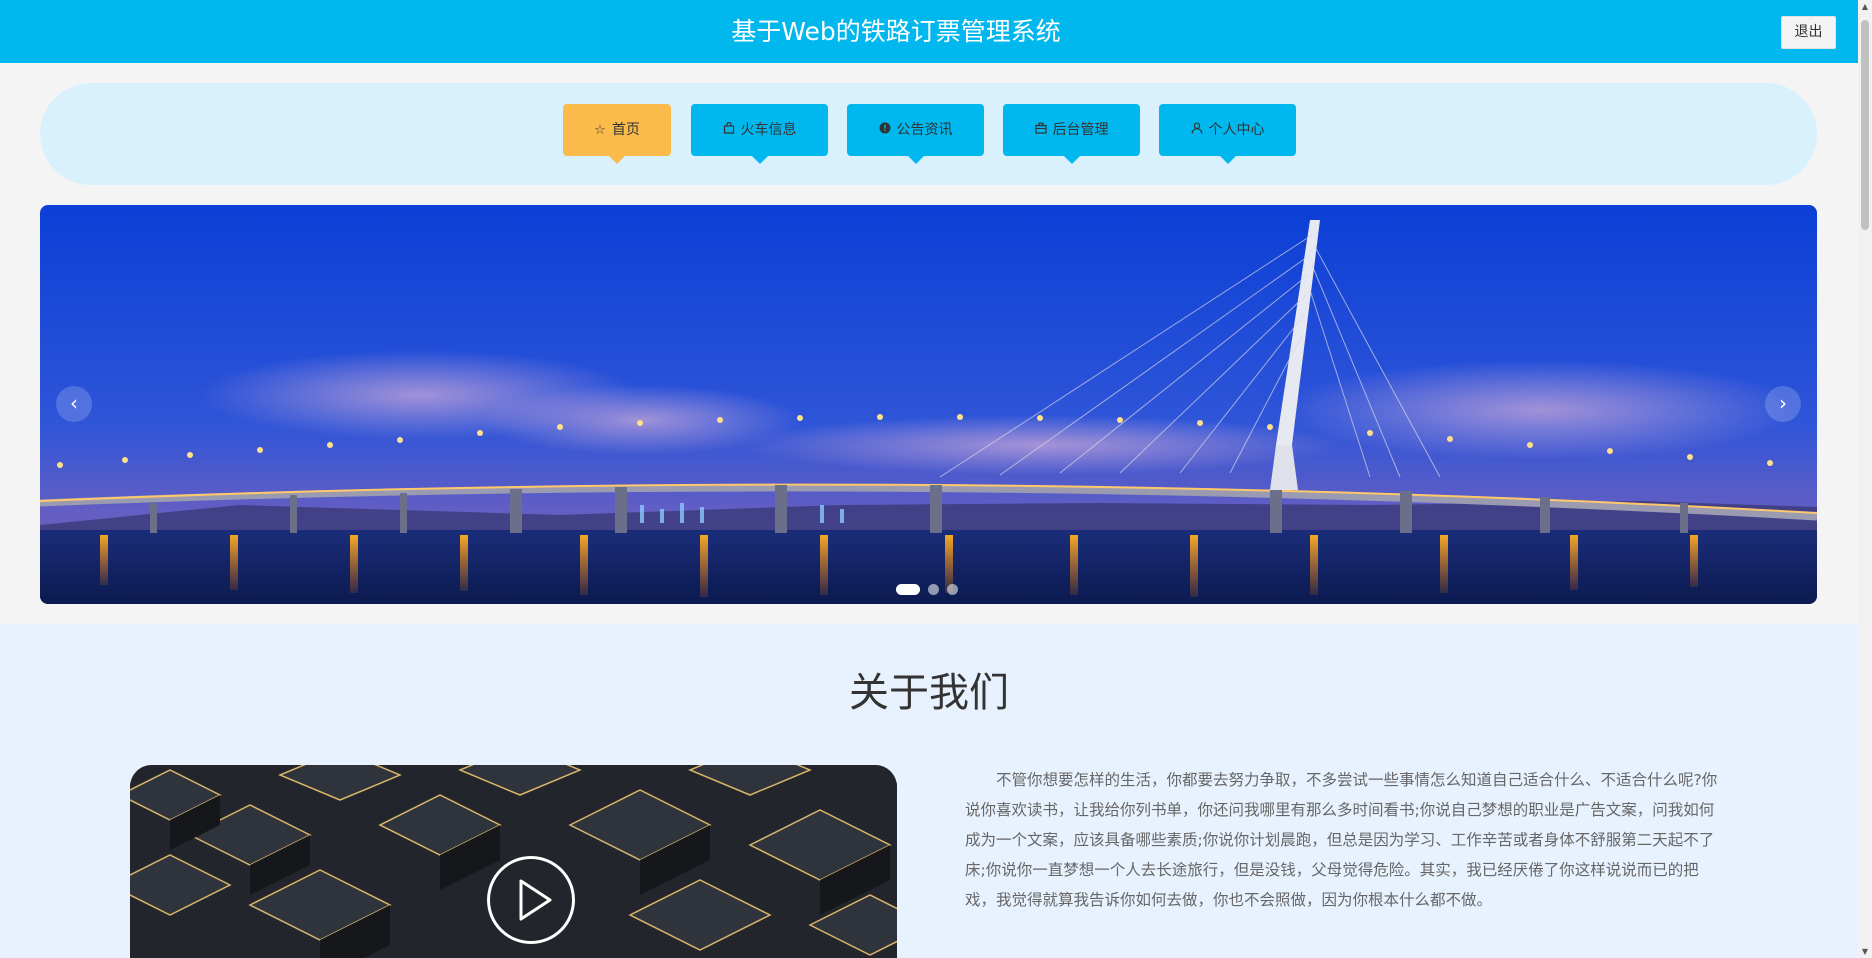  I want to click on nav-item-label: 个人中心, so click(1236, 130).